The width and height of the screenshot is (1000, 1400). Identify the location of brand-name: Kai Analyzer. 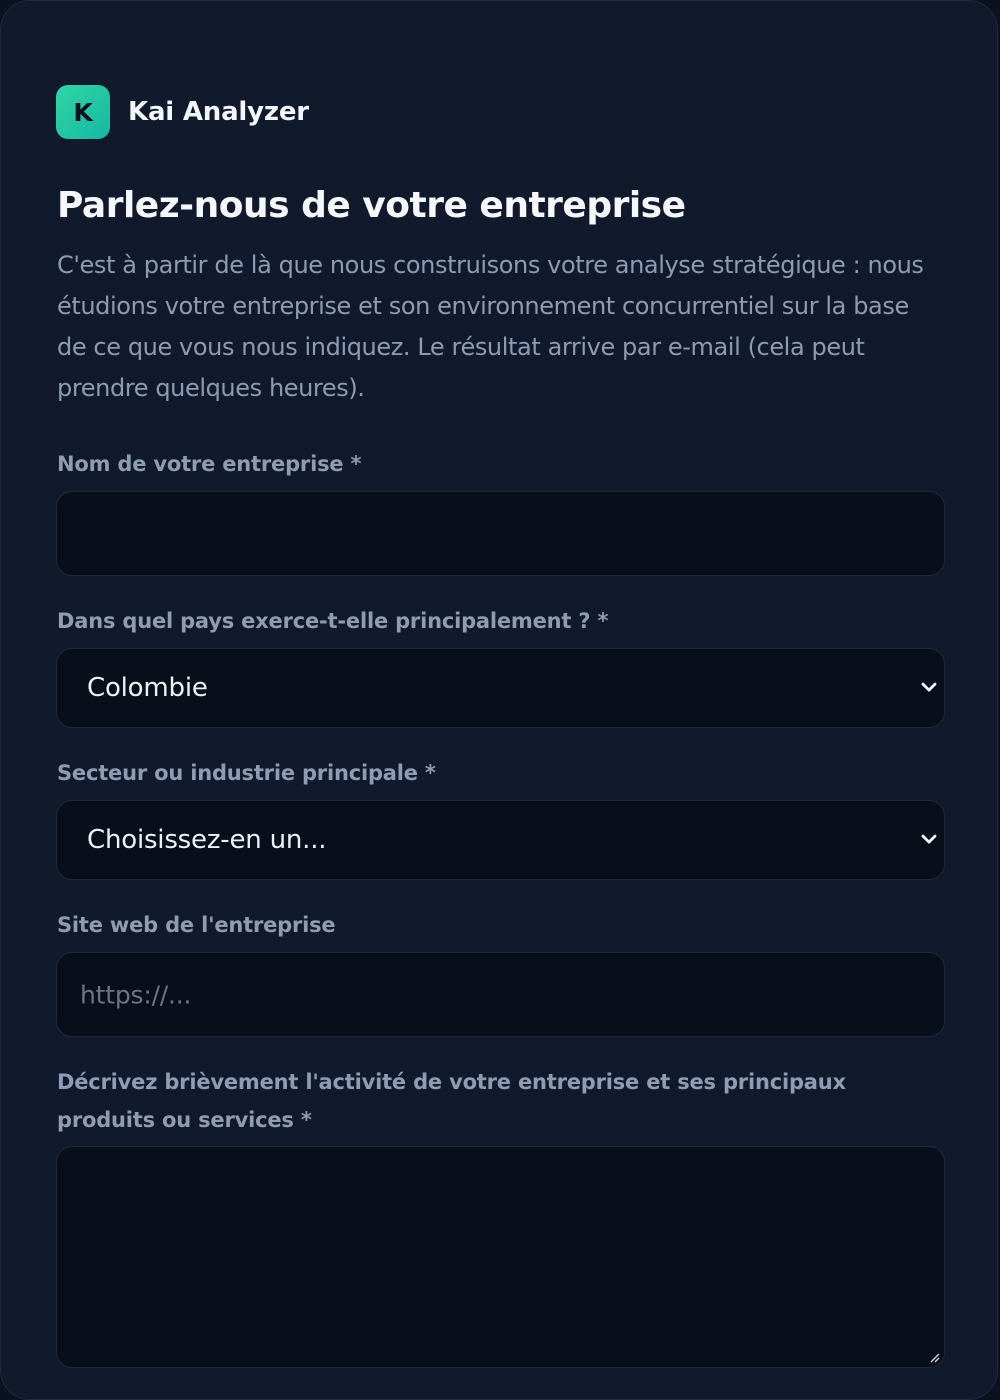
(218, 112).